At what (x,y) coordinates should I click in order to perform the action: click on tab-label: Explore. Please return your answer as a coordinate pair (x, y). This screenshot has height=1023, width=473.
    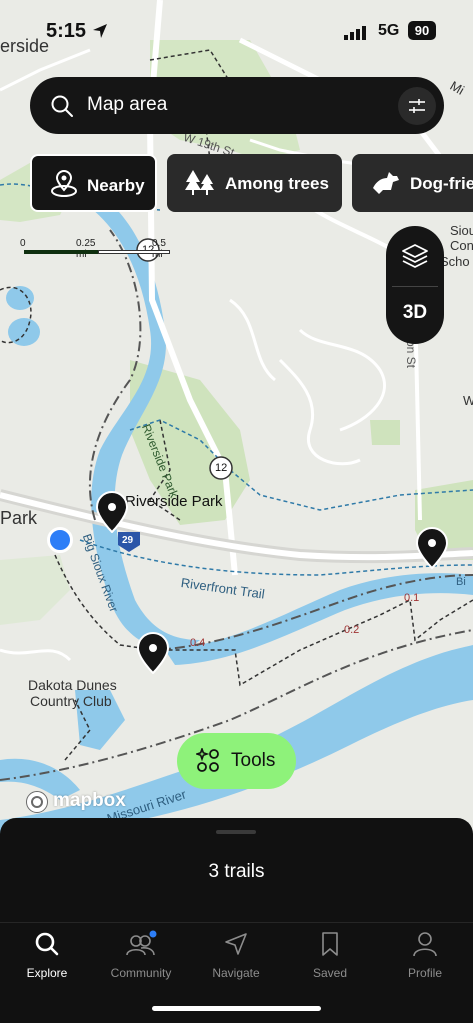
    Looking at the image, I should click on (47, 973).